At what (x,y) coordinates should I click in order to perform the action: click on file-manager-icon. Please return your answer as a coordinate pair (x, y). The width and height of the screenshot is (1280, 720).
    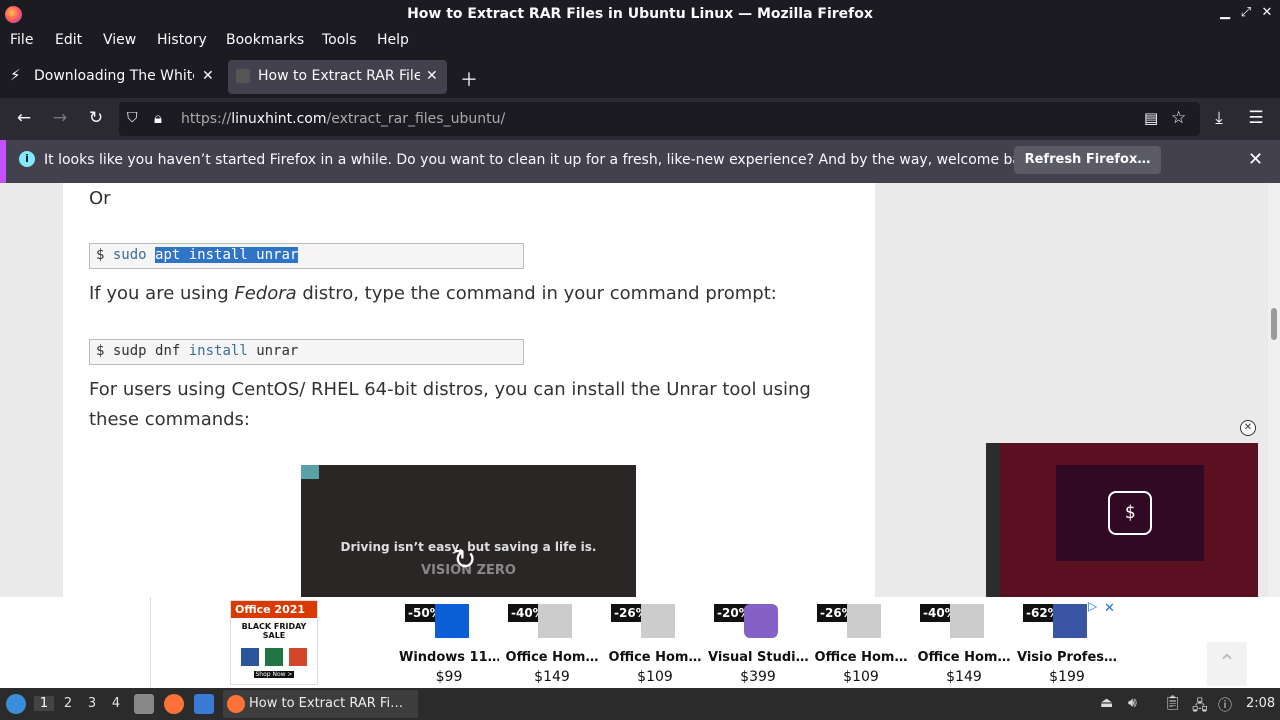
    Looking at the image, I should click on (144, 704).